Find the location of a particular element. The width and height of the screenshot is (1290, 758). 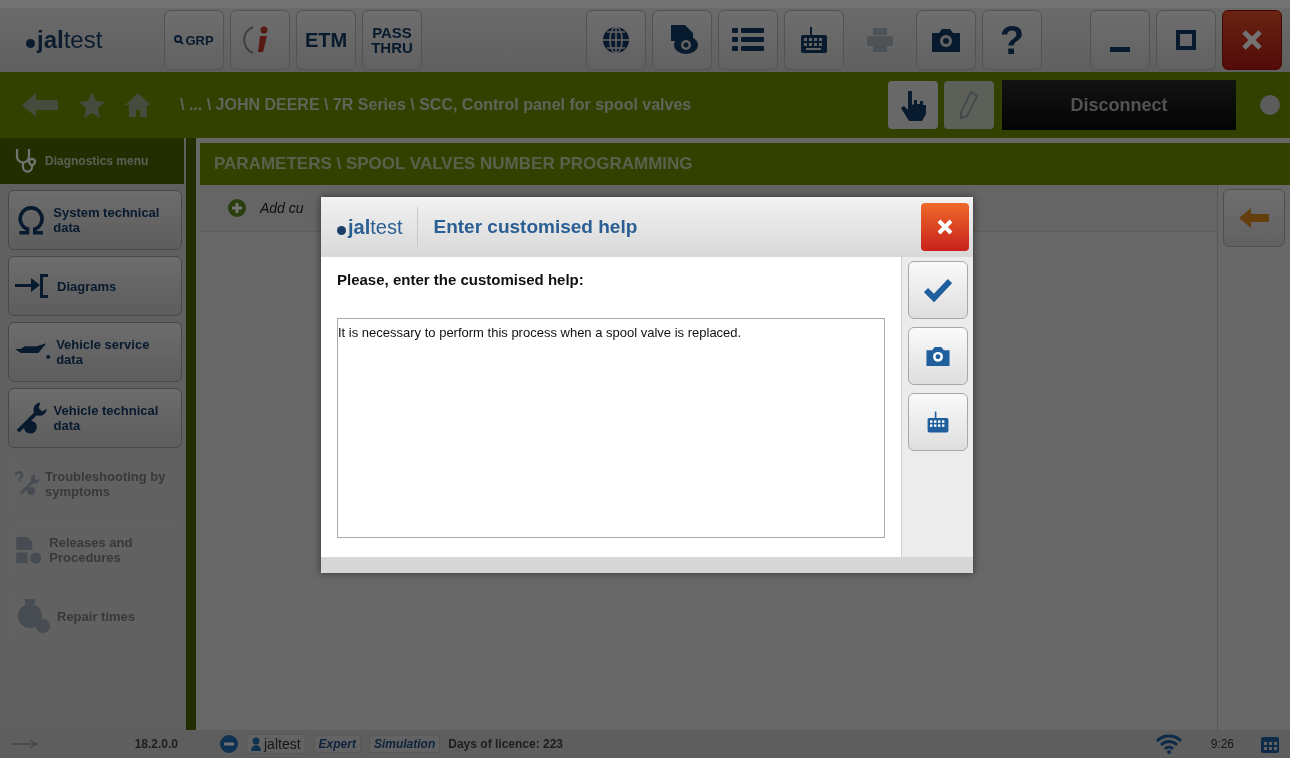

close-icon is located at coordinates (945, 227).